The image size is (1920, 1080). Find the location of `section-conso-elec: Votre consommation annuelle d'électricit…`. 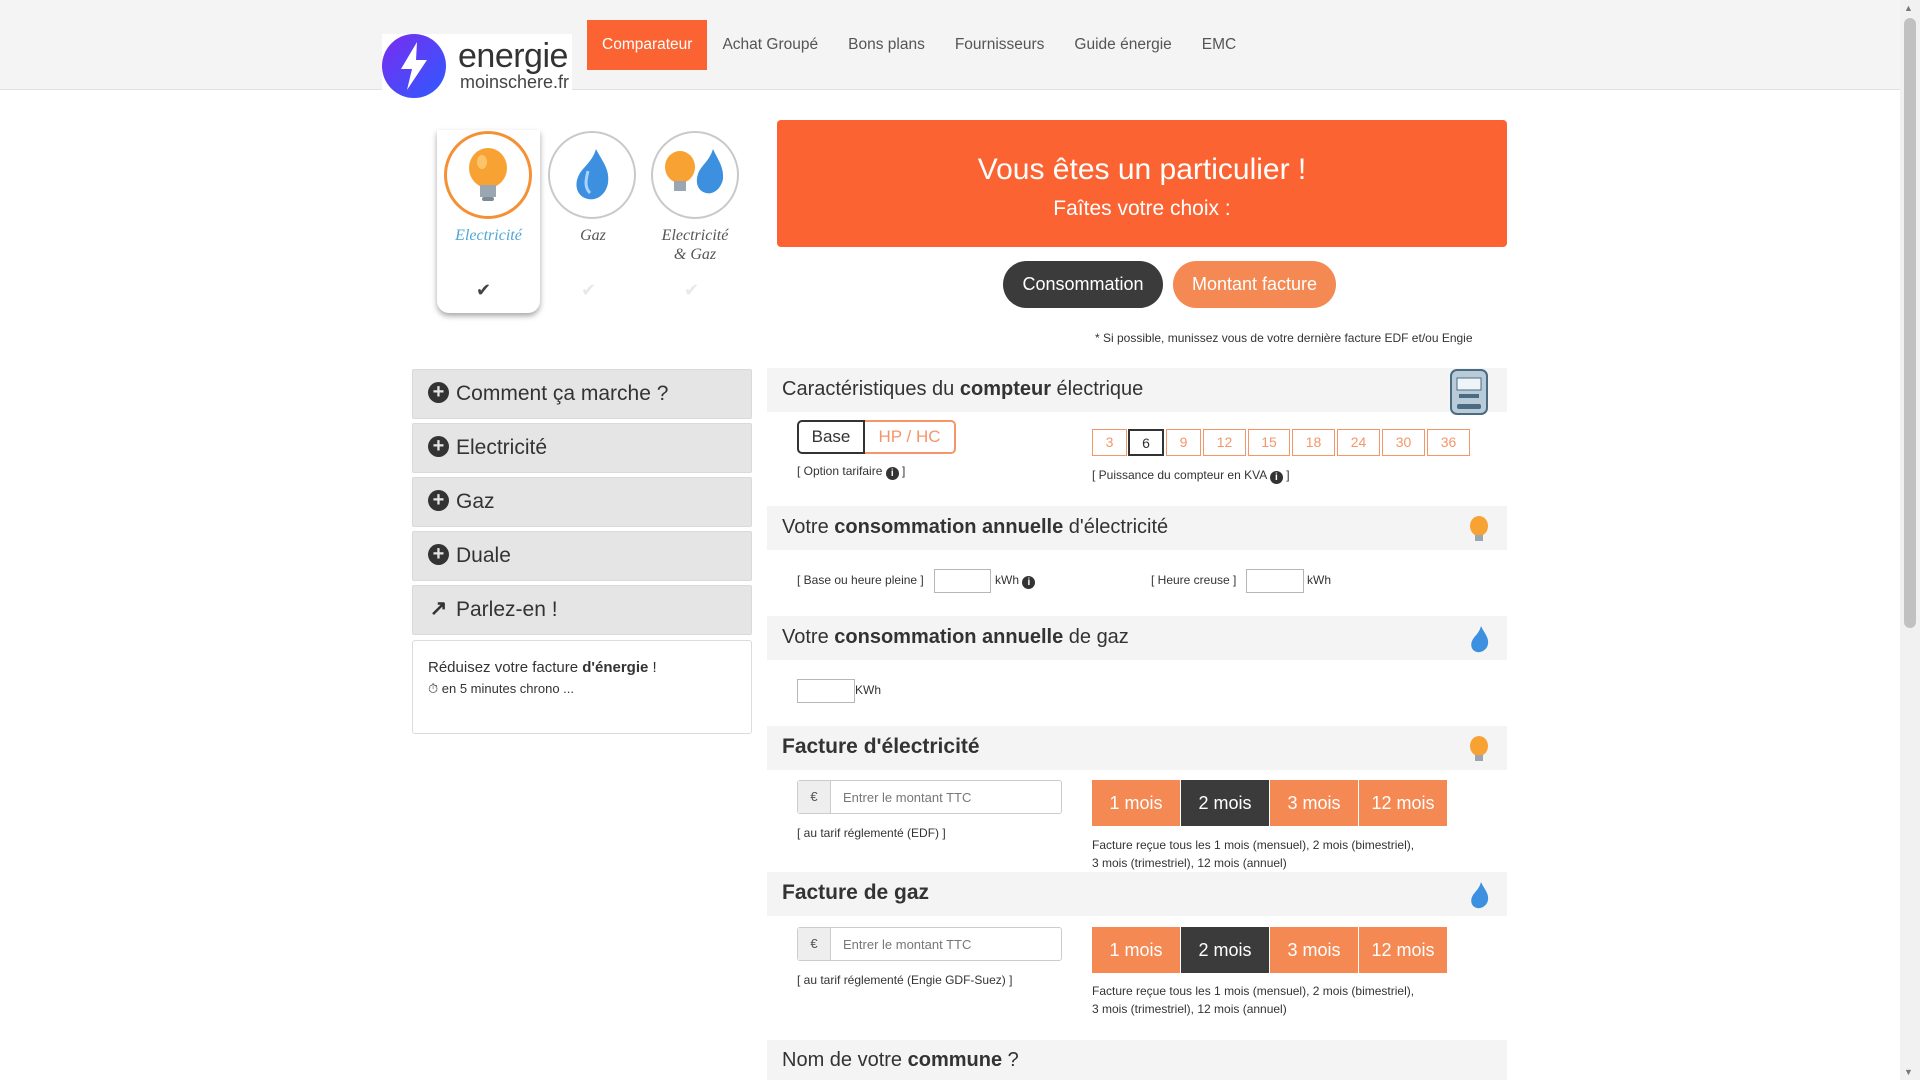

section-conso-elec: Votre consommation annuelle d'électricit… is located at coordinates (1137, 528).